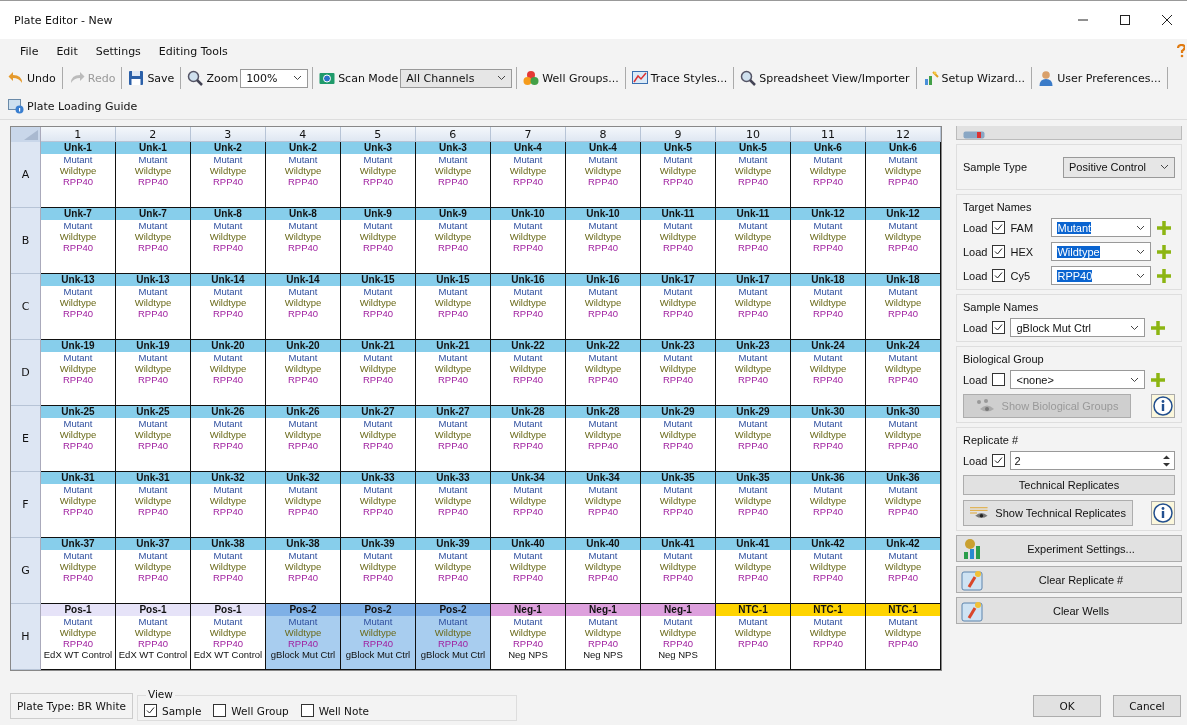  I want to click on well-cell: Unk-24 Mutant Wildtype RPP40, so click(903, 373).